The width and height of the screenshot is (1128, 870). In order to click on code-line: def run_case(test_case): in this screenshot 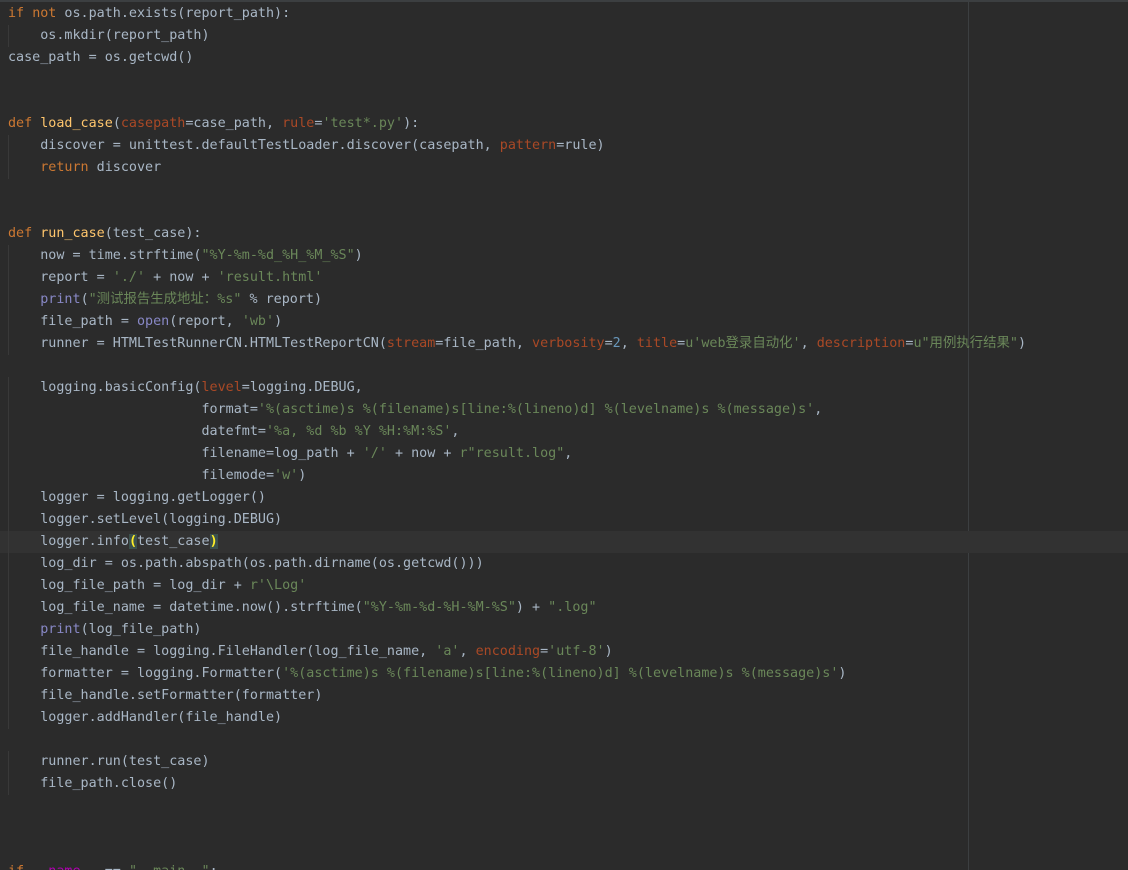, I will do `click(568, 234)`.